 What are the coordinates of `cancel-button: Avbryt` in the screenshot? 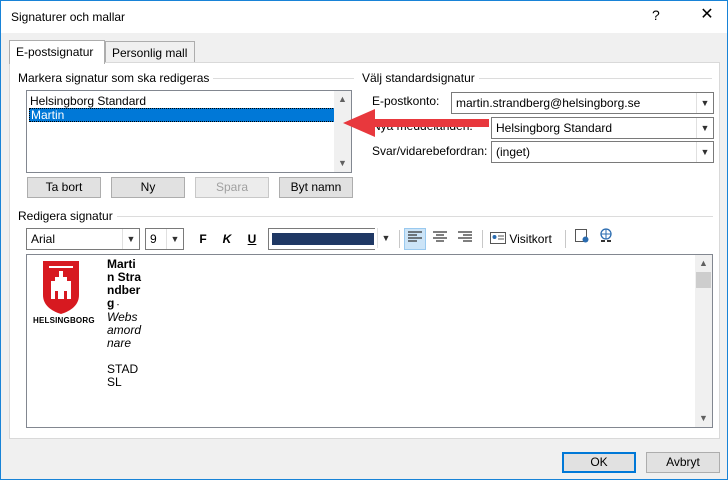 It's located at (683, 462).